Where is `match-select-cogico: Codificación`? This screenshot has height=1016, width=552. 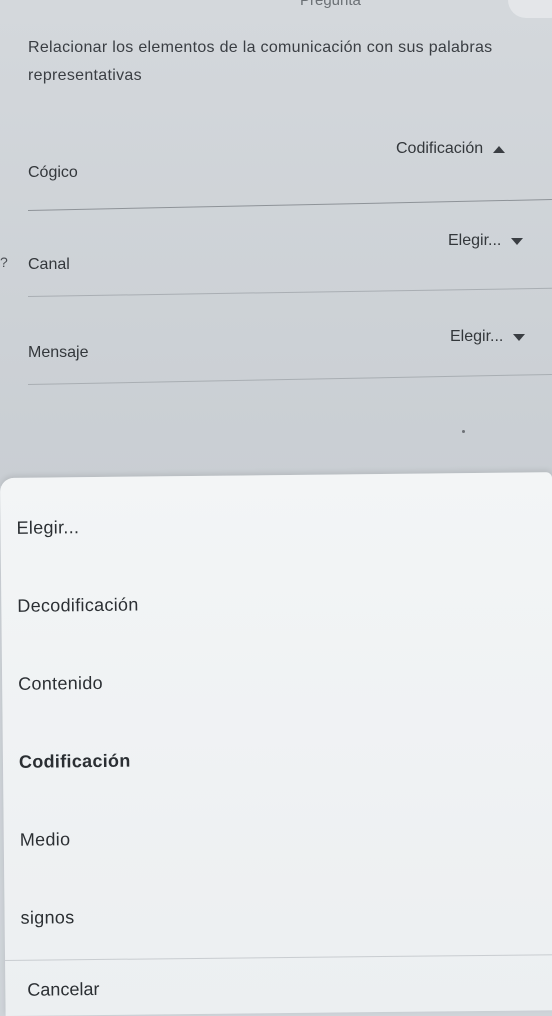
match-select-cogico: Codificación is located at coordinates (451, 149).